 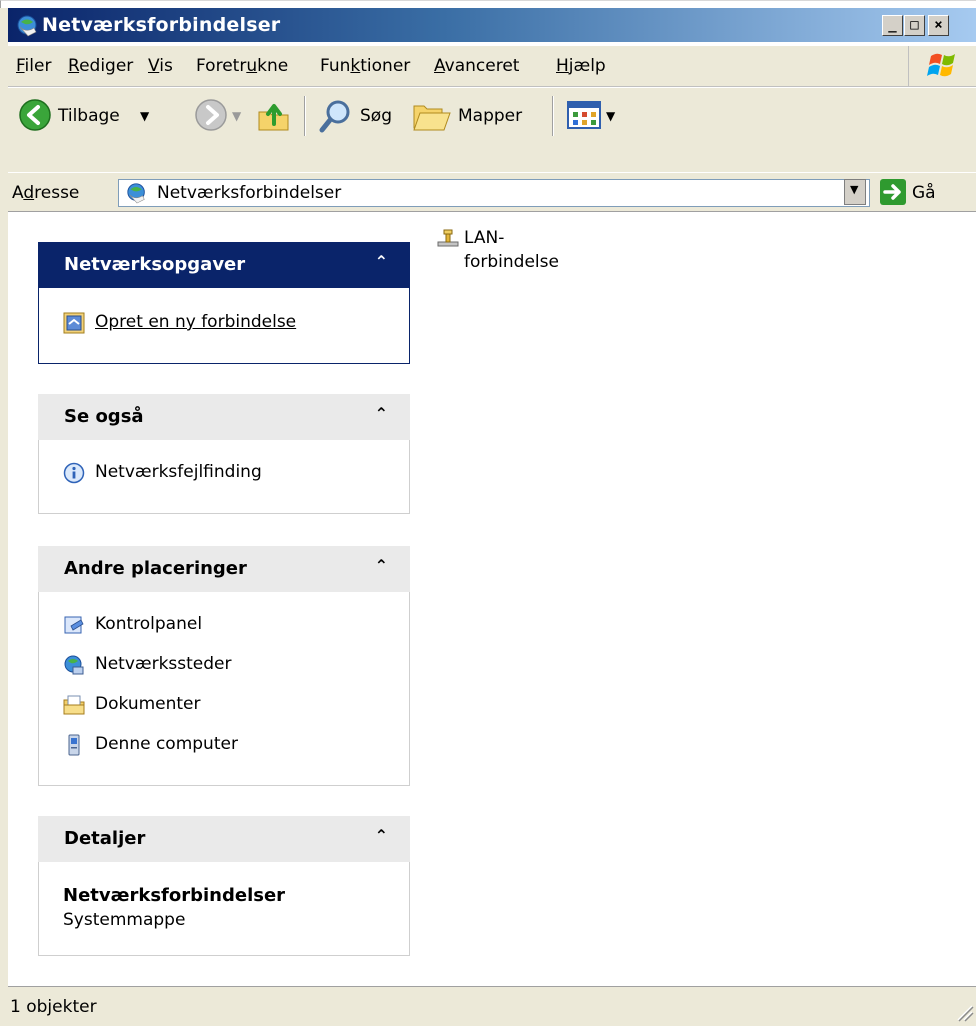 What do you see at coordinates (482, 66) in the screenshot?
I see `menu-label-post: vanceret` at bounding box center [482, 66].